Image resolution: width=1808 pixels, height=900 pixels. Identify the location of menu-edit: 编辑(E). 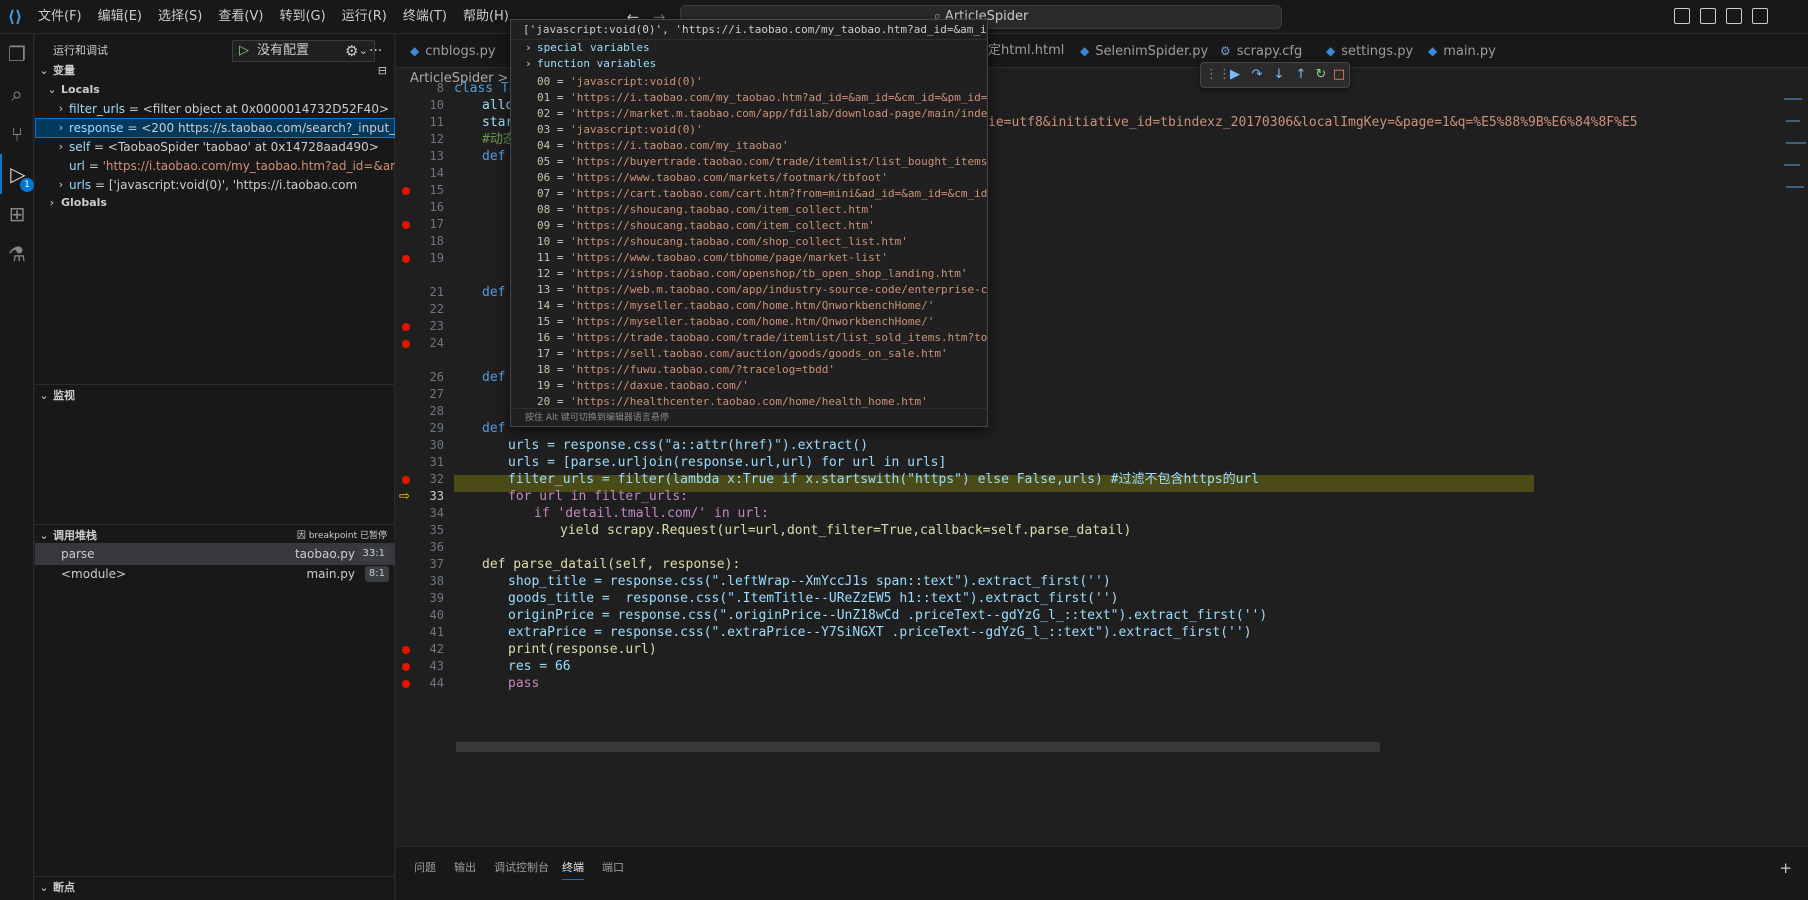
(120, 17).